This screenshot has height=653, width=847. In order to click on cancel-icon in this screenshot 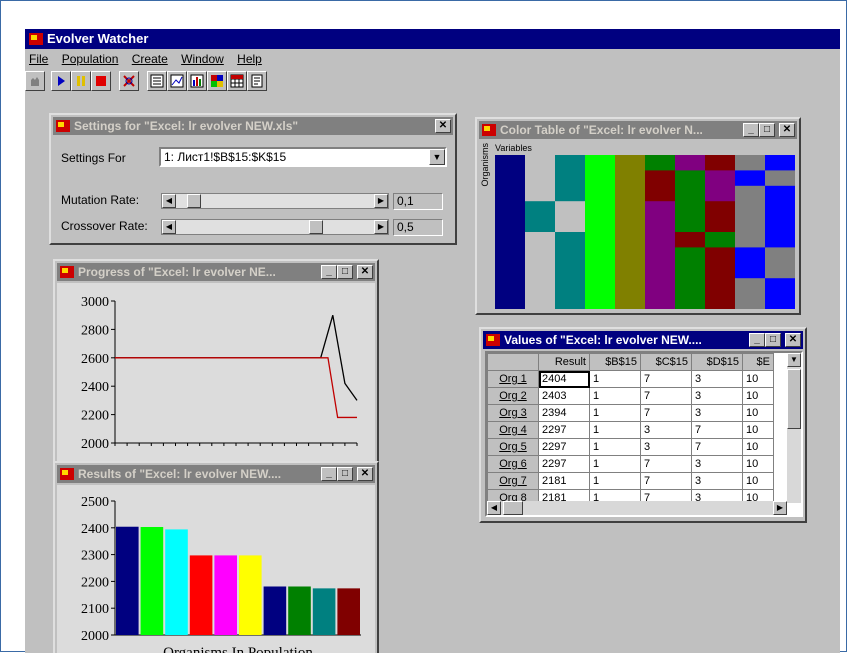, I will do `click(129, 81)`.